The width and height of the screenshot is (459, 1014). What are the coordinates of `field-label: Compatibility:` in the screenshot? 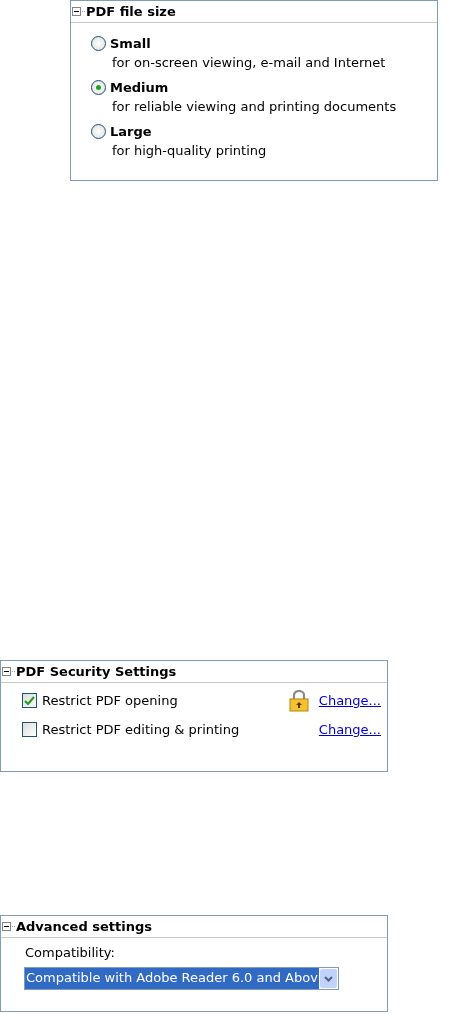 It's located at (70, 953).